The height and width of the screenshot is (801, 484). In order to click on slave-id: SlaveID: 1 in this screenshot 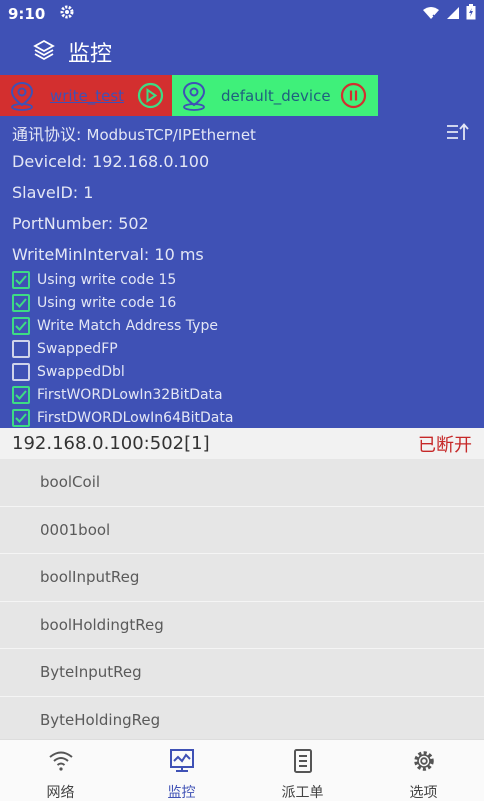, I will do `click(53, 192)`.